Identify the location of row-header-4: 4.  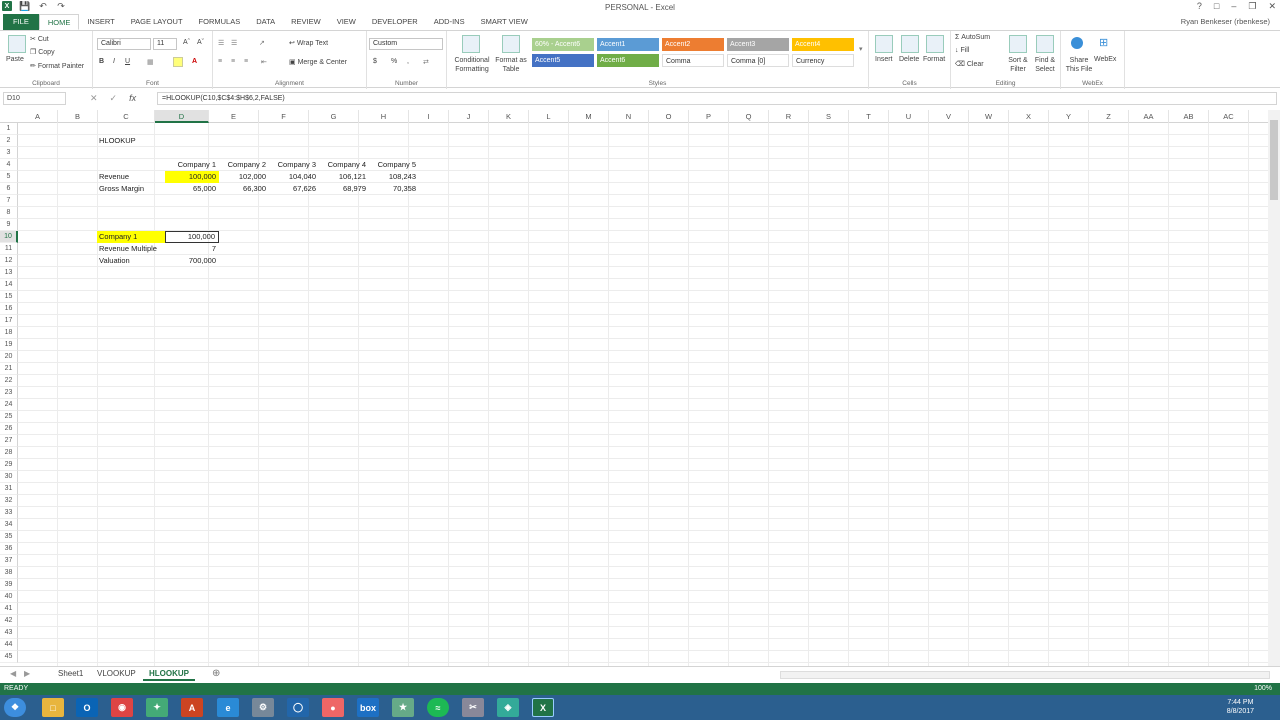
(9, 165).